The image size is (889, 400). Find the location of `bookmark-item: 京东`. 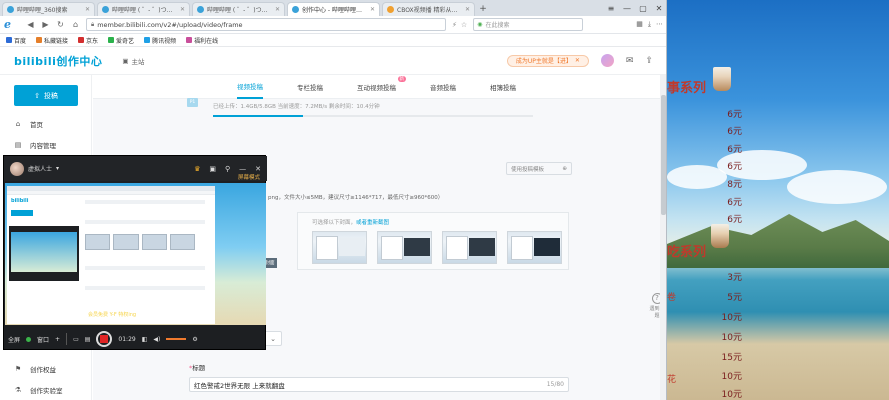

bookmark-item: 京东 is located at coordinates (88, 40).